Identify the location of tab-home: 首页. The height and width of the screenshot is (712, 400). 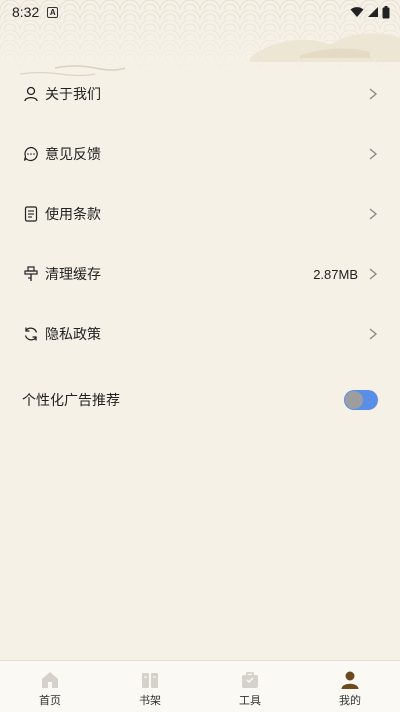
(50, 686).